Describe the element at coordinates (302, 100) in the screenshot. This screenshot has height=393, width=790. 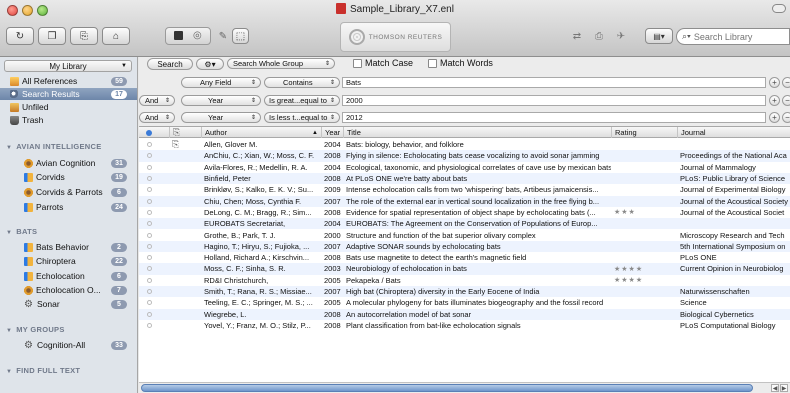
I see `operator-select-2: Is great...equal to ⇕` at that location.